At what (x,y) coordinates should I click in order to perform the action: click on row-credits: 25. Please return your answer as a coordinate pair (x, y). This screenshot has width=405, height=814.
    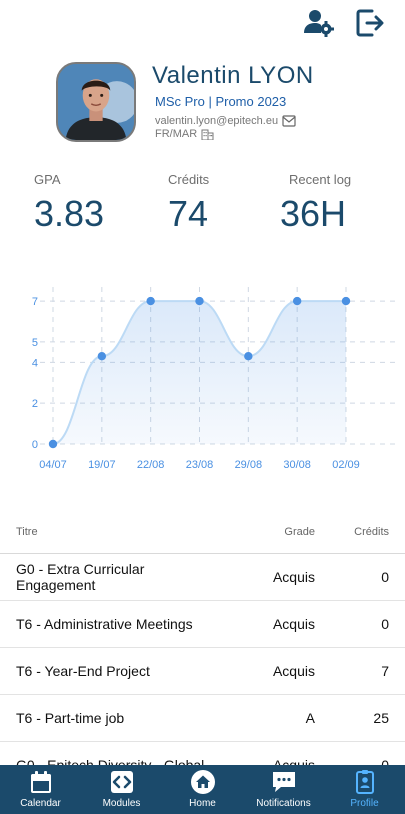
    Looking at the image, I should click on (381, 718).